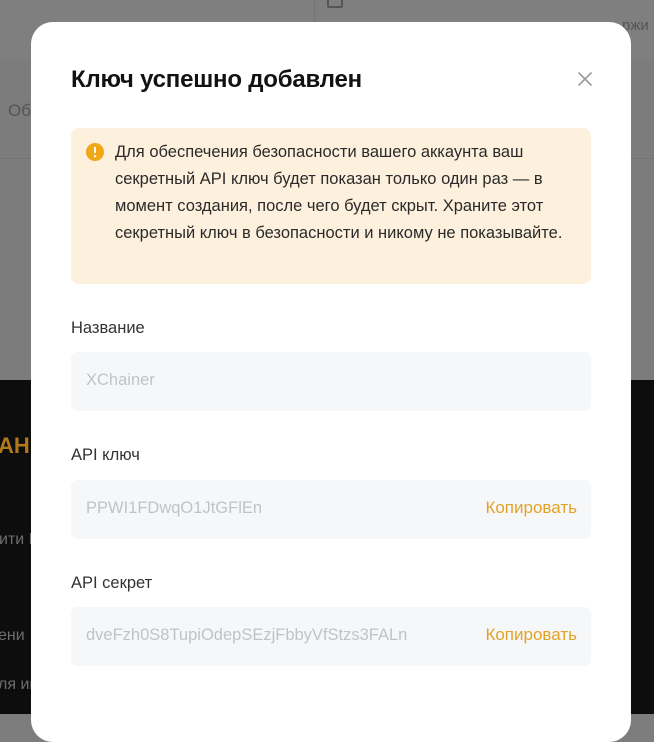 The width and height of the screenshot is (654, 742). What do you see at coordinates (247, 635) in the screenshot?
I see `api-secret-value: dveFzh0S8TupiOdepSEzjFbbyVfStzs3FALn` at bounding box center [247, 635].